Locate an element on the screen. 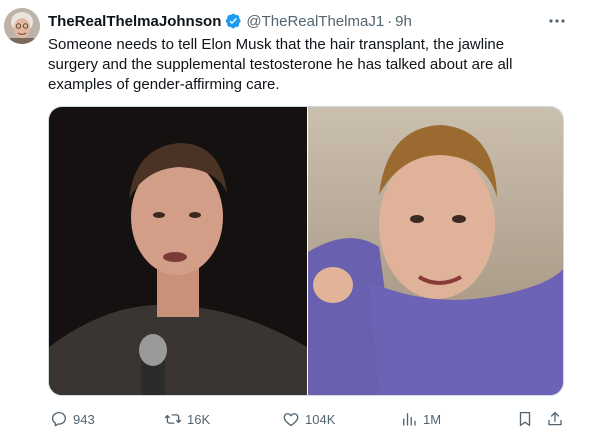 The width and height of the screenshot is (602, 445). views-icon is located at coordinates (409, 419).